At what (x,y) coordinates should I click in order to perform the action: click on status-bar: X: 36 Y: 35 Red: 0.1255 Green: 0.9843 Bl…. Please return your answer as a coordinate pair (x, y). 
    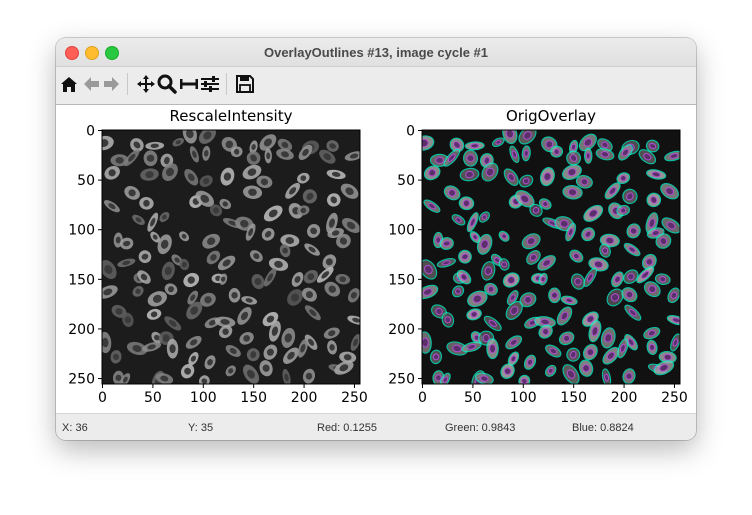
    Looking at the image, I should click on (376, 426).